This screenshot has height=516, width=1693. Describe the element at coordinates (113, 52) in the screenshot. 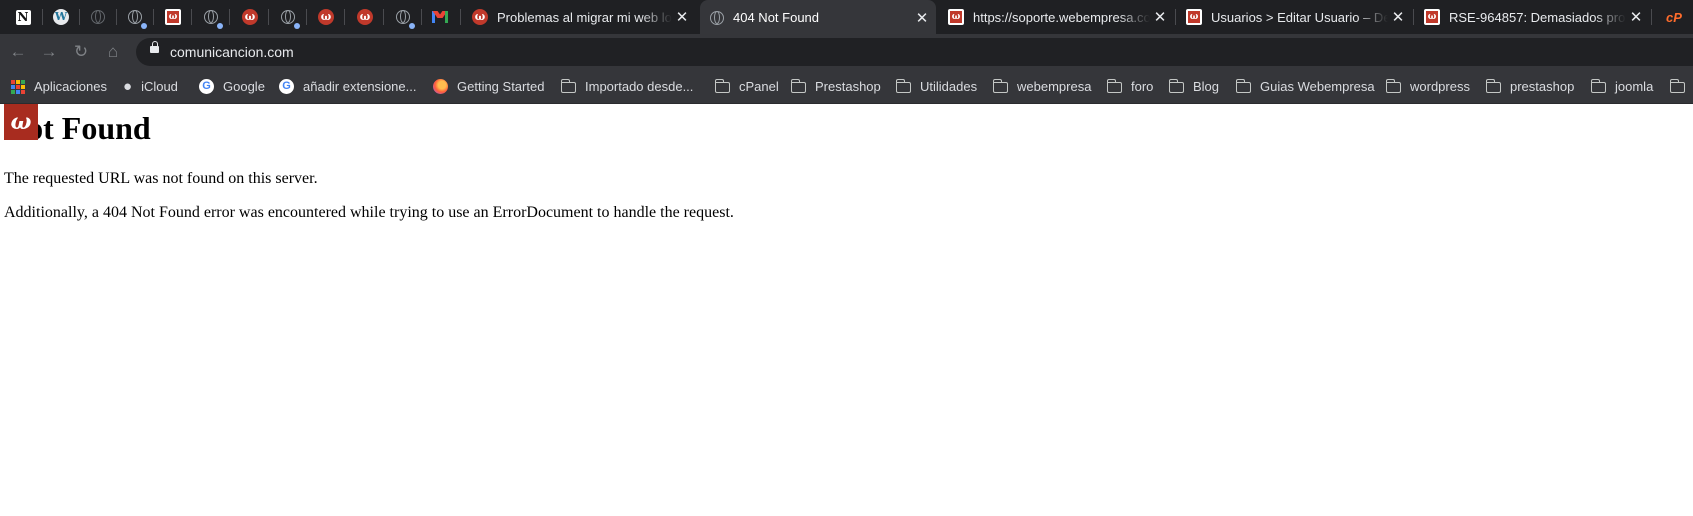

I see `home-button: ⌂` at that location.